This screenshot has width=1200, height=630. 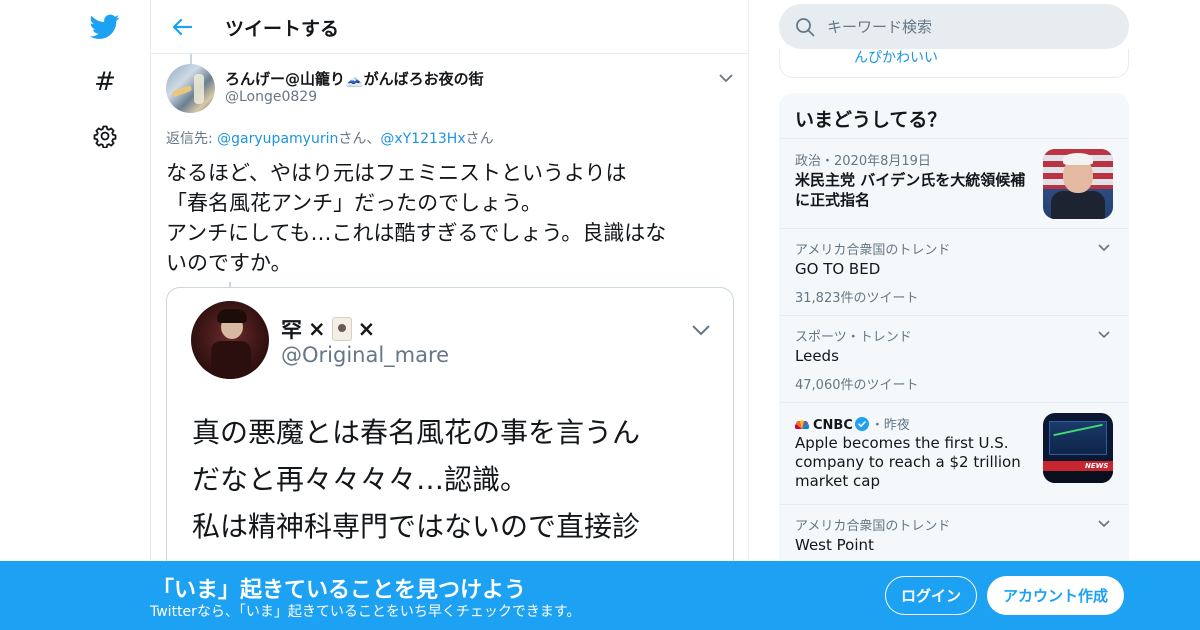 What do you see at coordinates (192, 139) in the screenshot?
I see `reply-prefix: 返信先:` at bounding box center [192, 139].